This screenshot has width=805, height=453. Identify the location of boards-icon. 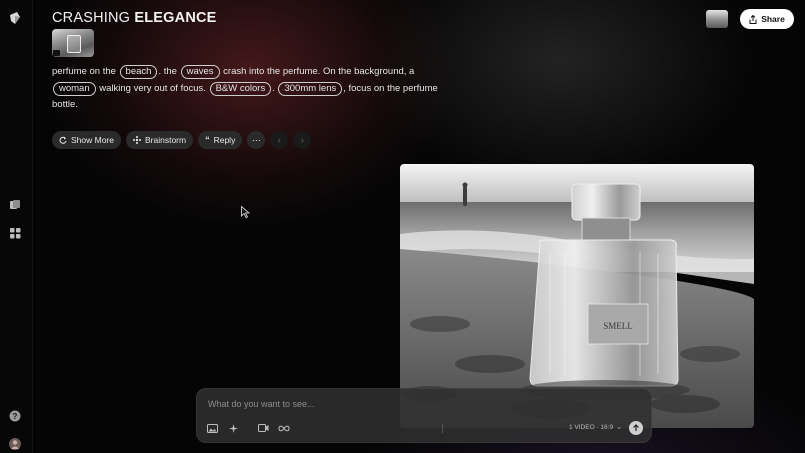
(15, 204).